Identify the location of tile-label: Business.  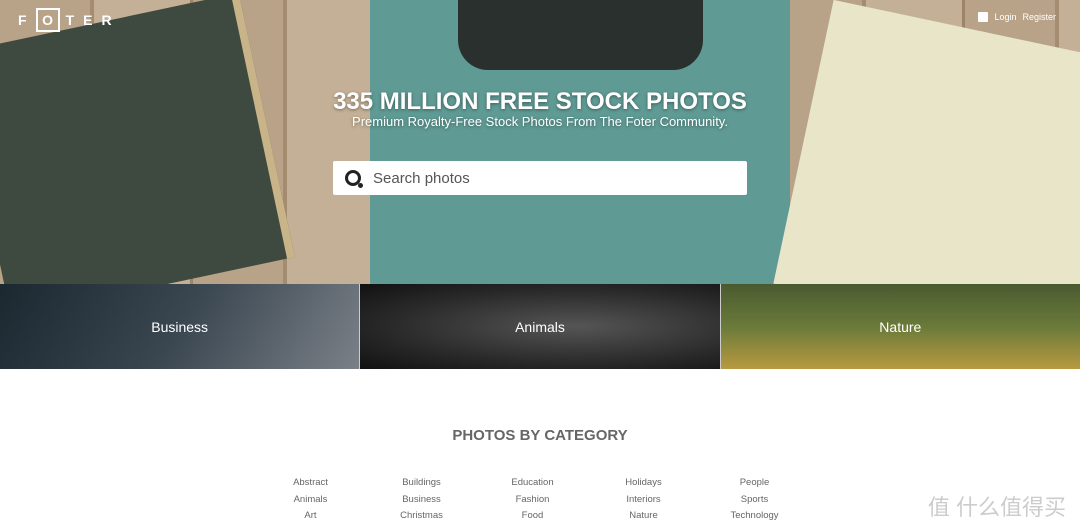
(180, 326).